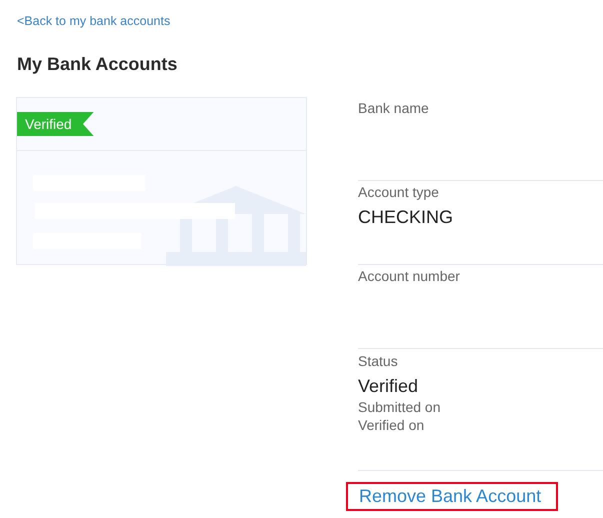 This screenshot has width=603, height=518. Describe the element at coordinates (93, 21) in the screenshot. I see `back-link: <Back to my bank accounts` at that location.